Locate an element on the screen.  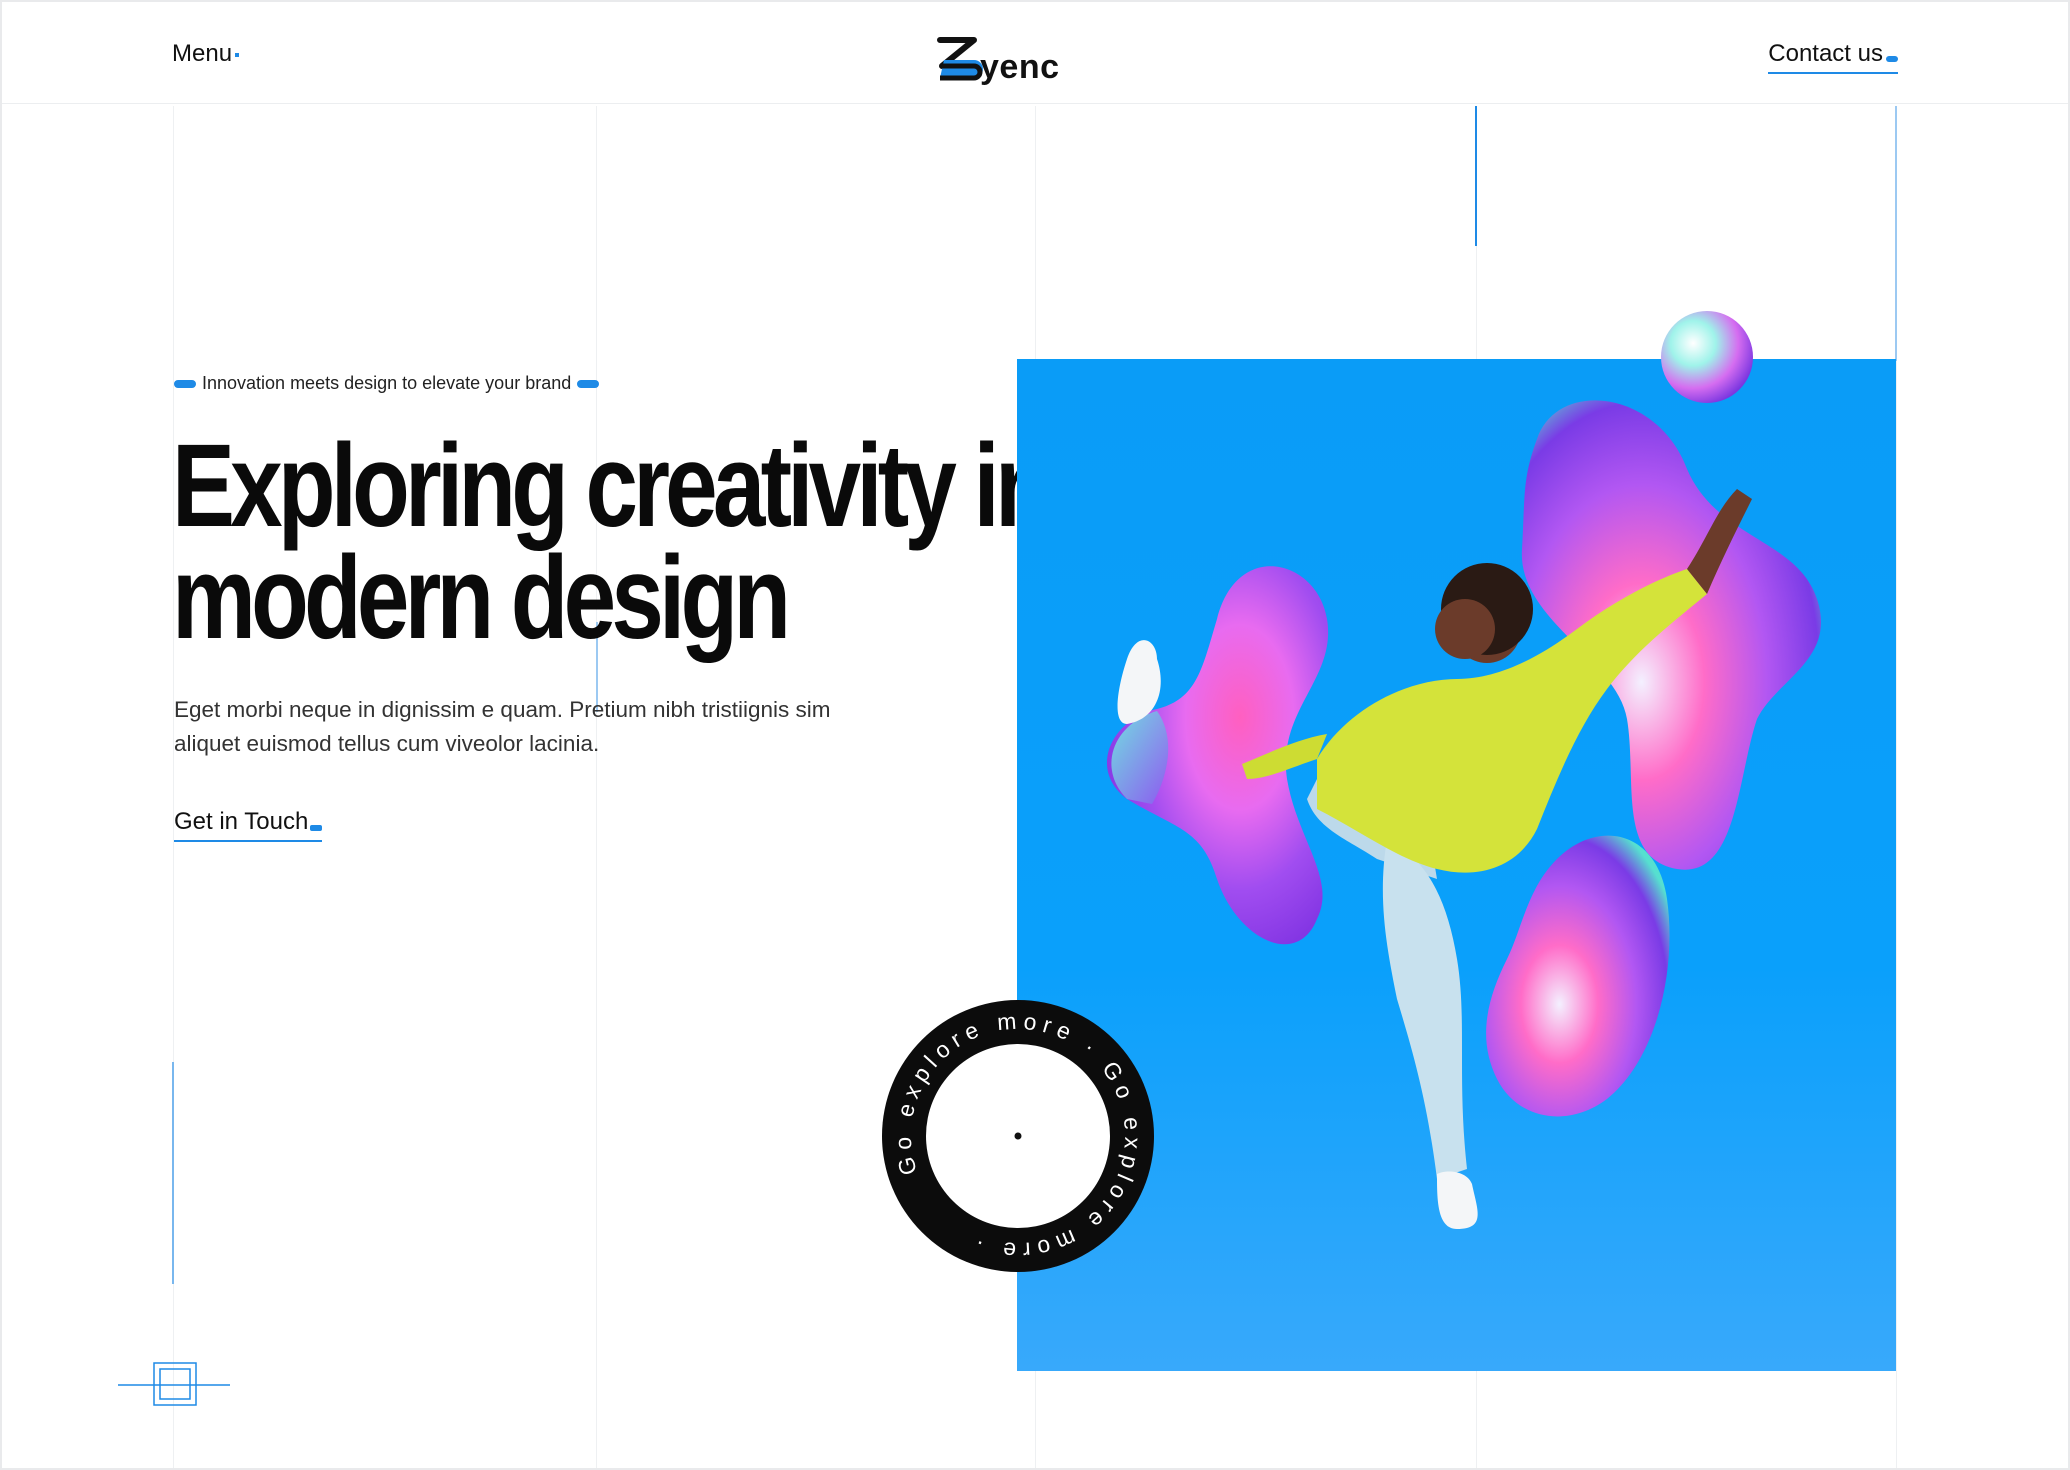
sphere-shape is located at coordinates (1707, 357).